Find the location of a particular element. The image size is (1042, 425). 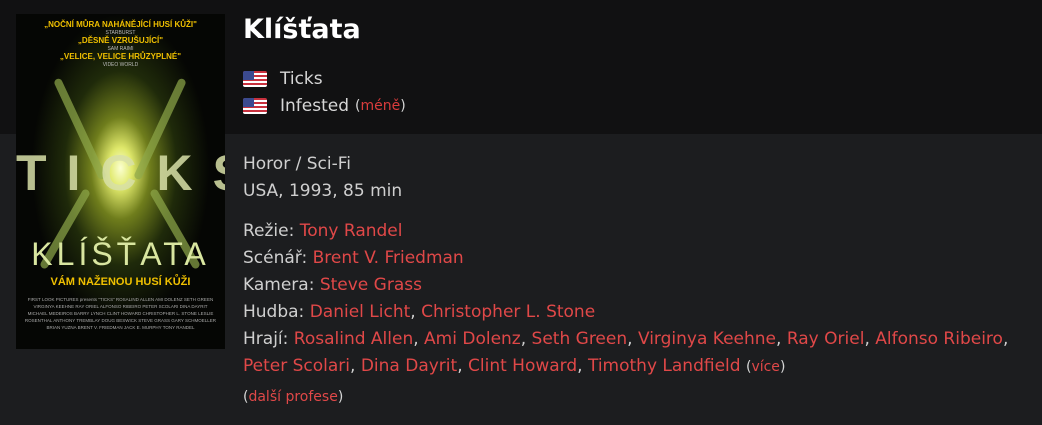

more-cast-link: více is located at coordinates (765, 367).